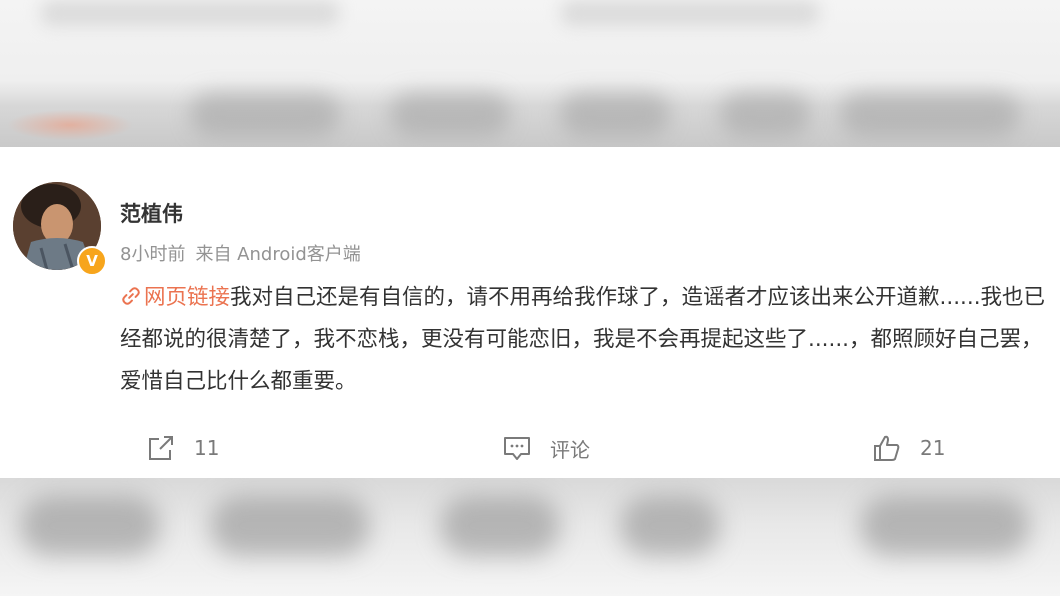  I want to click on repost-button: 11, so click(182, 448).